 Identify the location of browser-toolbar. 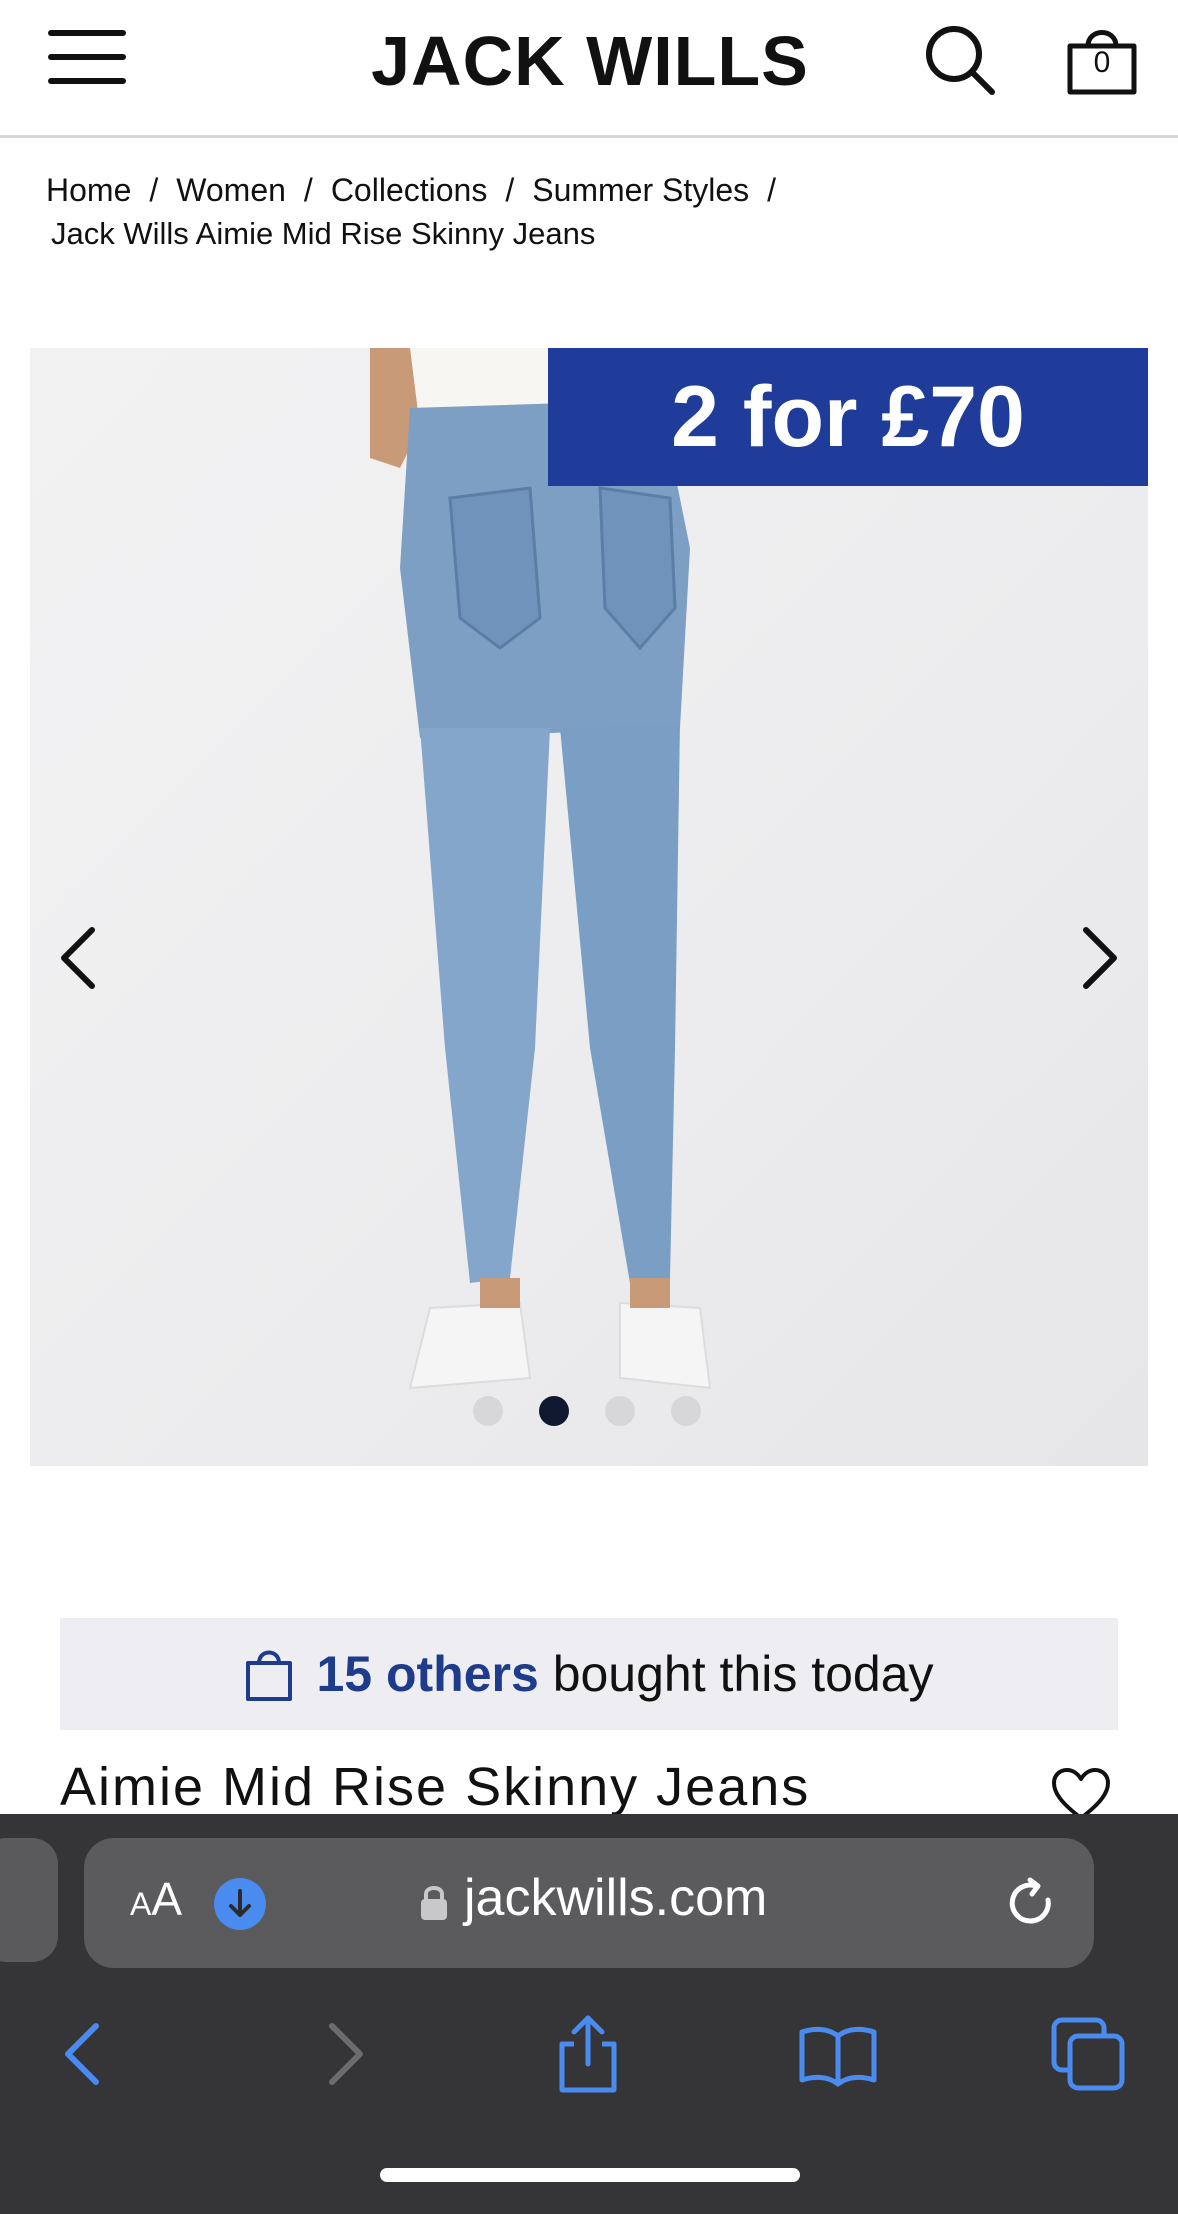
(589, 2059).